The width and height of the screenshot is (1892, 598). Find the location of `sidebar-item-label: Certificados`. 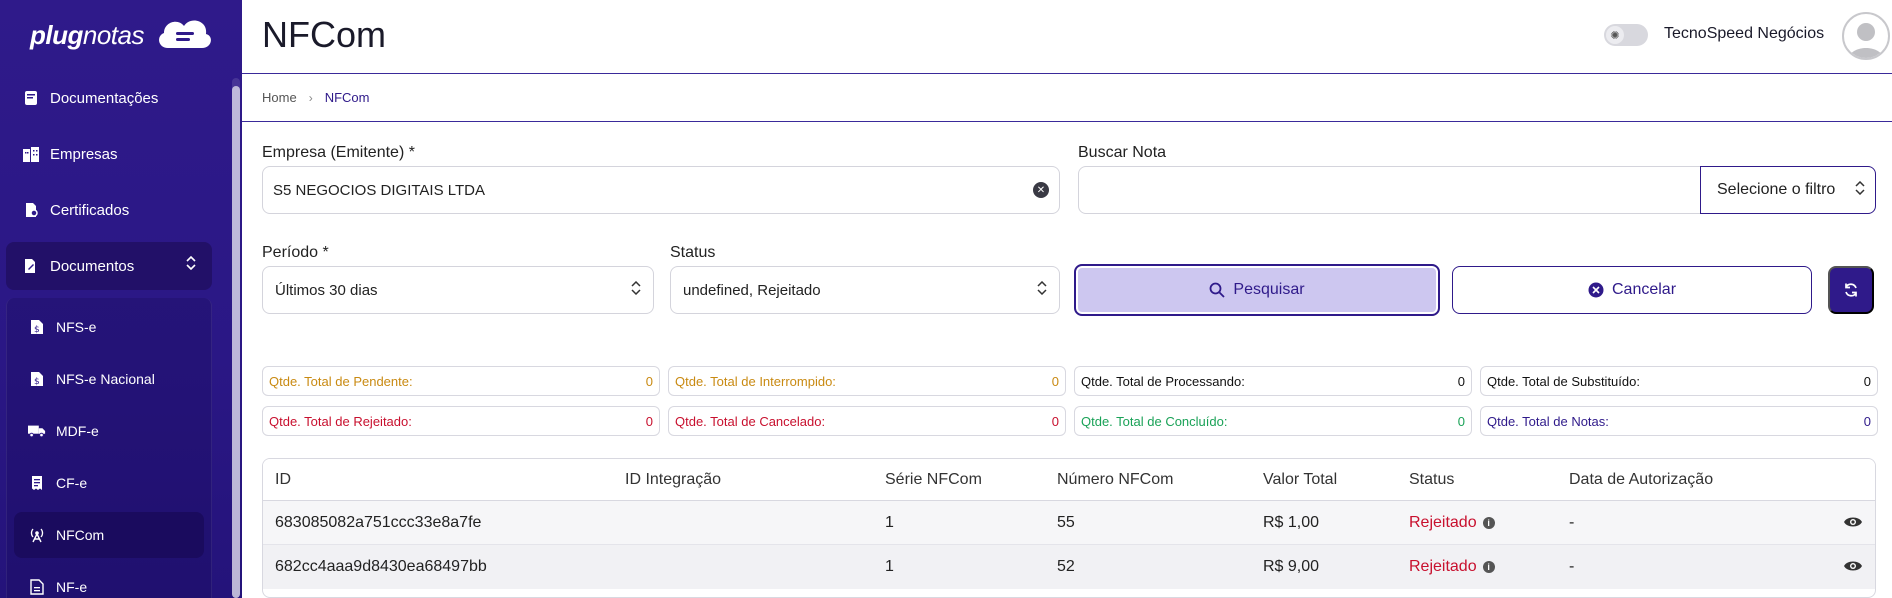

sidebar-item-label: Certificados is located at coordinates (90, 210).